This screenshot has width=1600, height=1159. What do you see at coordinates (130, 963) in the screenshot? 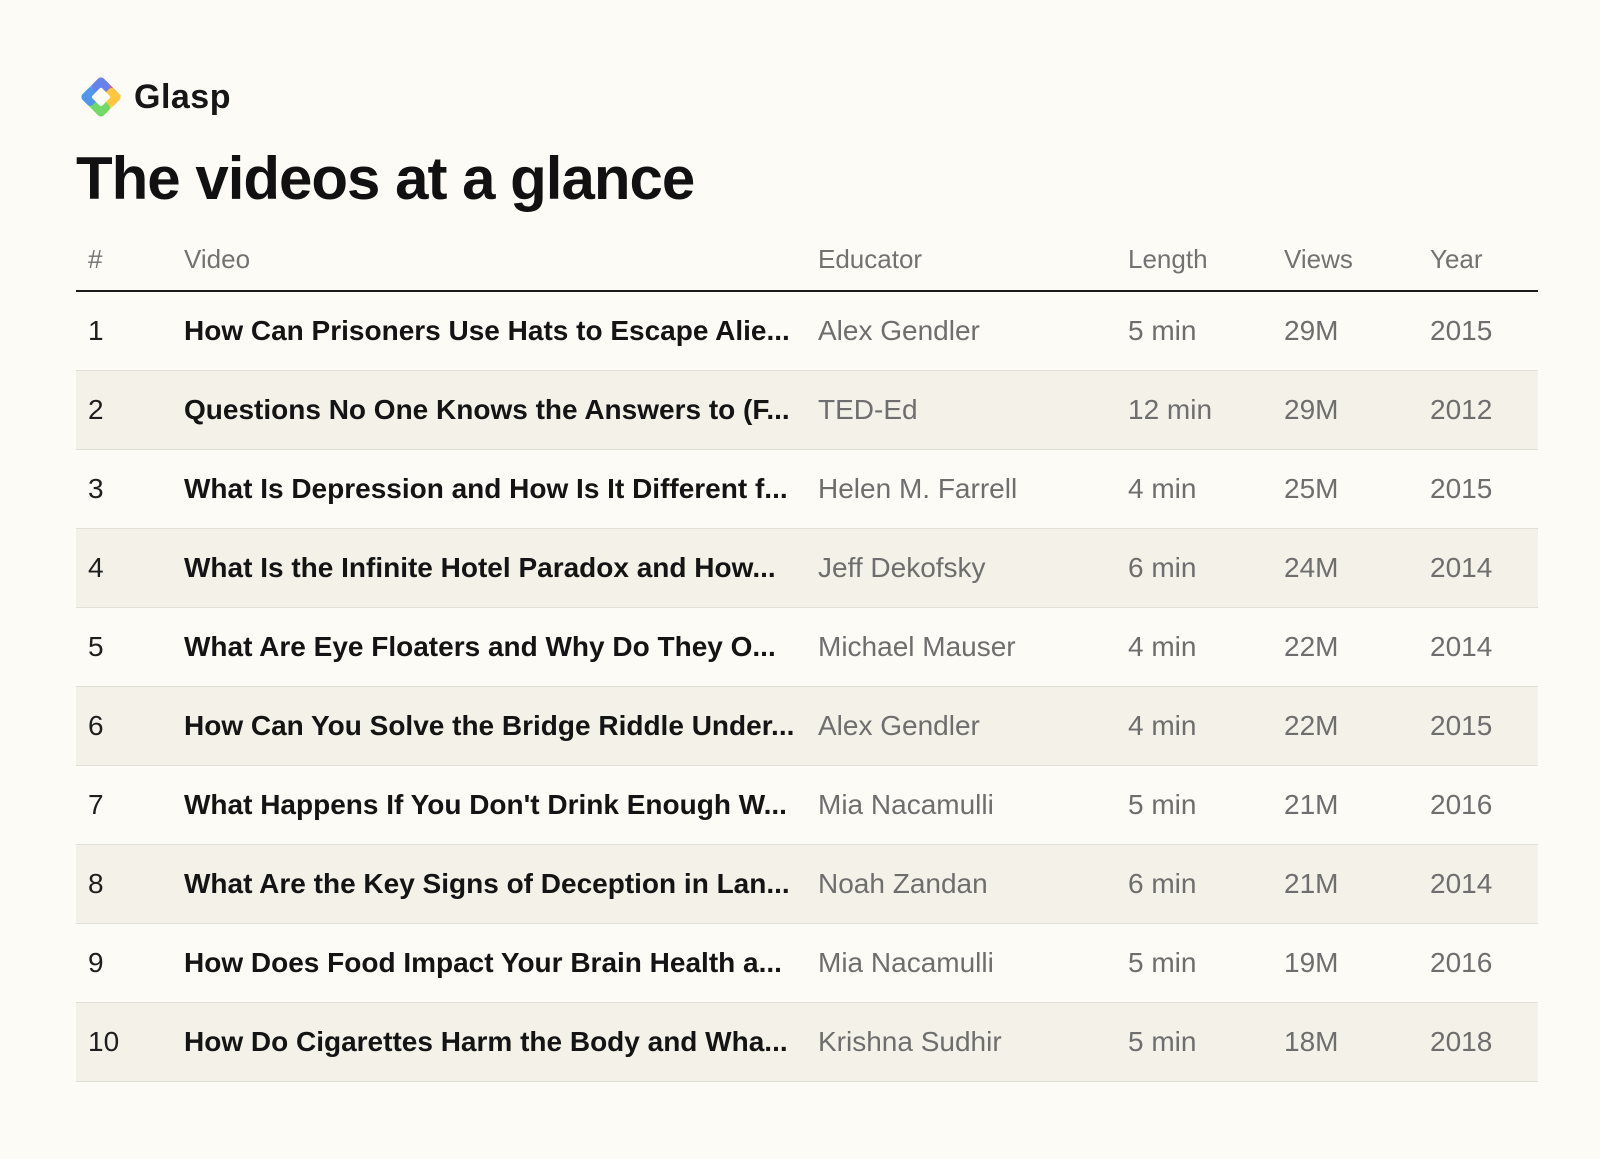
I see `cell-rank: 9` at bounding box center [130, 963].